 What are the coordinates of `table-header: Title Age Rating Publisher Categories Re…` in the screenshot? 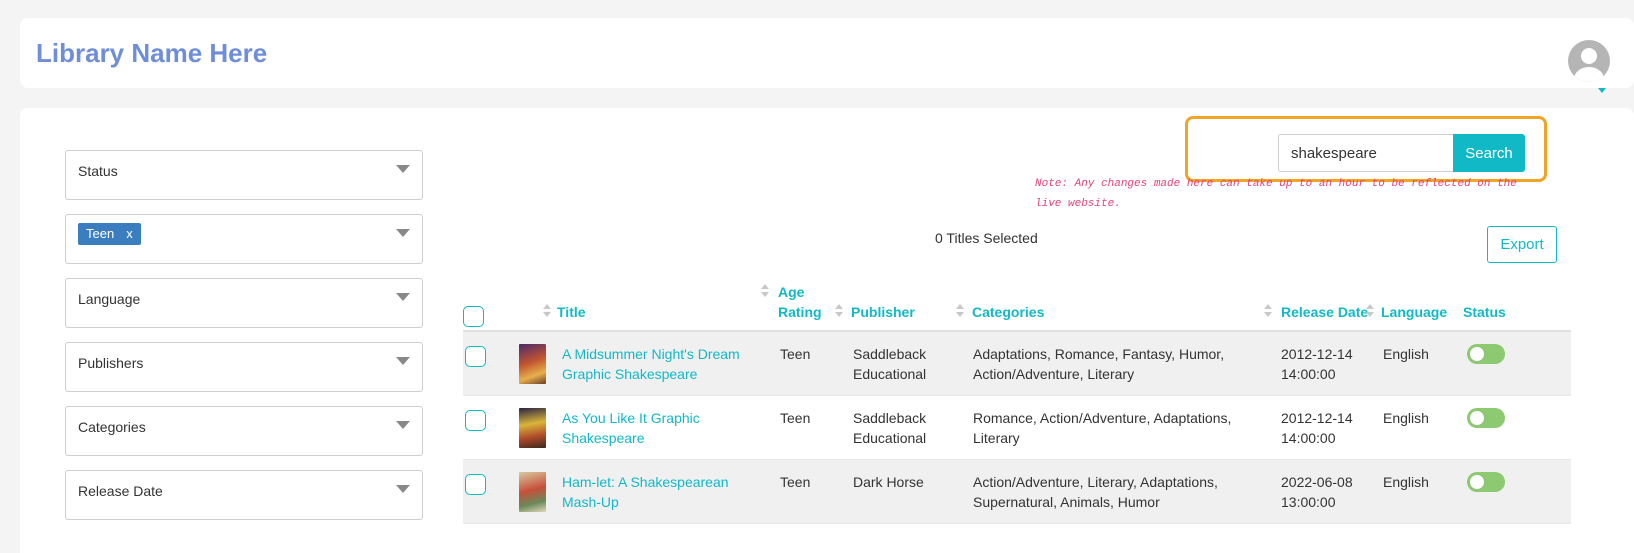 It's located at (1017, 305).